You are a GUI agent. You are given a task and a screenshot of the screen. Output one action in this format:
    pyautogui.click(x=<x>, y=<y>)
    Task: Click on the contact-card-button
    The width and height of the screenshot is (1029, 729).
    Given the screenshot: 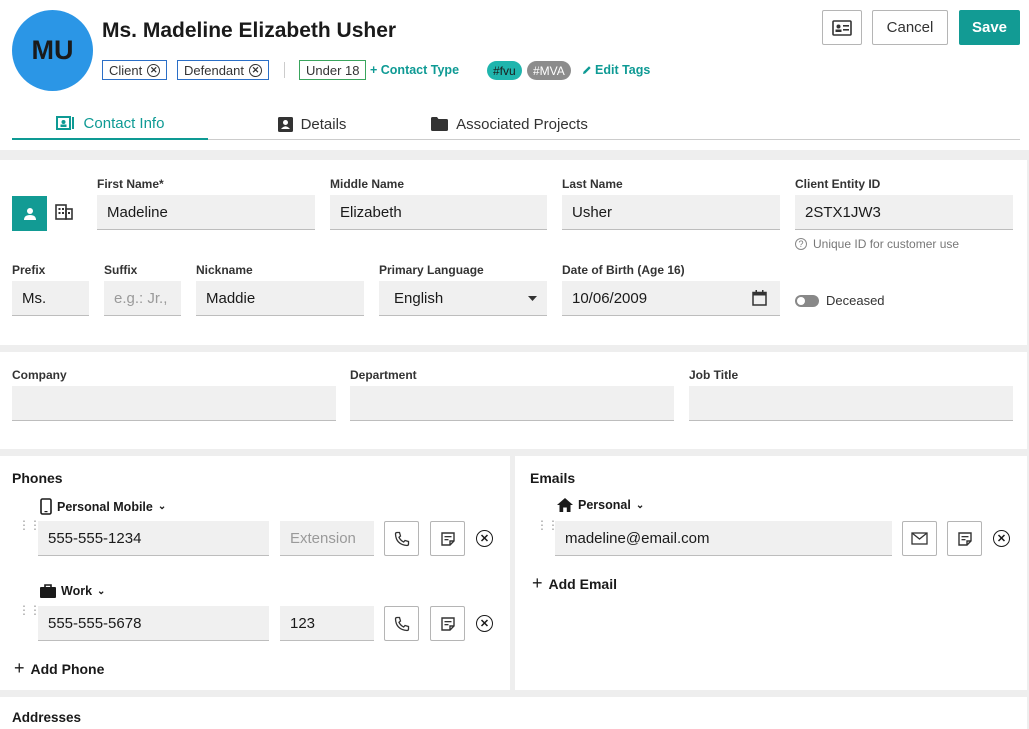 What is the action you would take?
    pyautogui.click(x=842, y=27)
    